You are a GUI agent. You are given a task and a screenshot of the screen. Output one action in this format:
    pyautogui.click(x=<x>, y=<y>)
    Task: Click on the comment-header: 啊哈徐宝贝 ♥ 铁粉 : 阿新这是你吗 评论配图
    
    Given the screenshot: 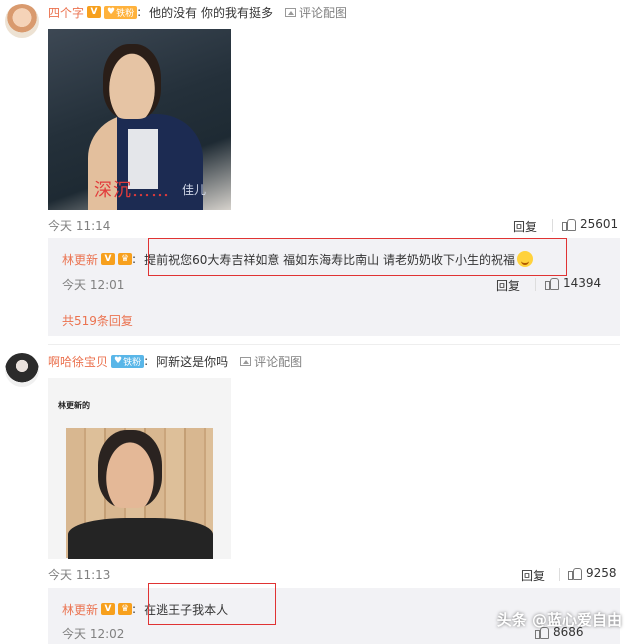 What is the action you would take?
    pyautogui.click(x=175, y=361)
    